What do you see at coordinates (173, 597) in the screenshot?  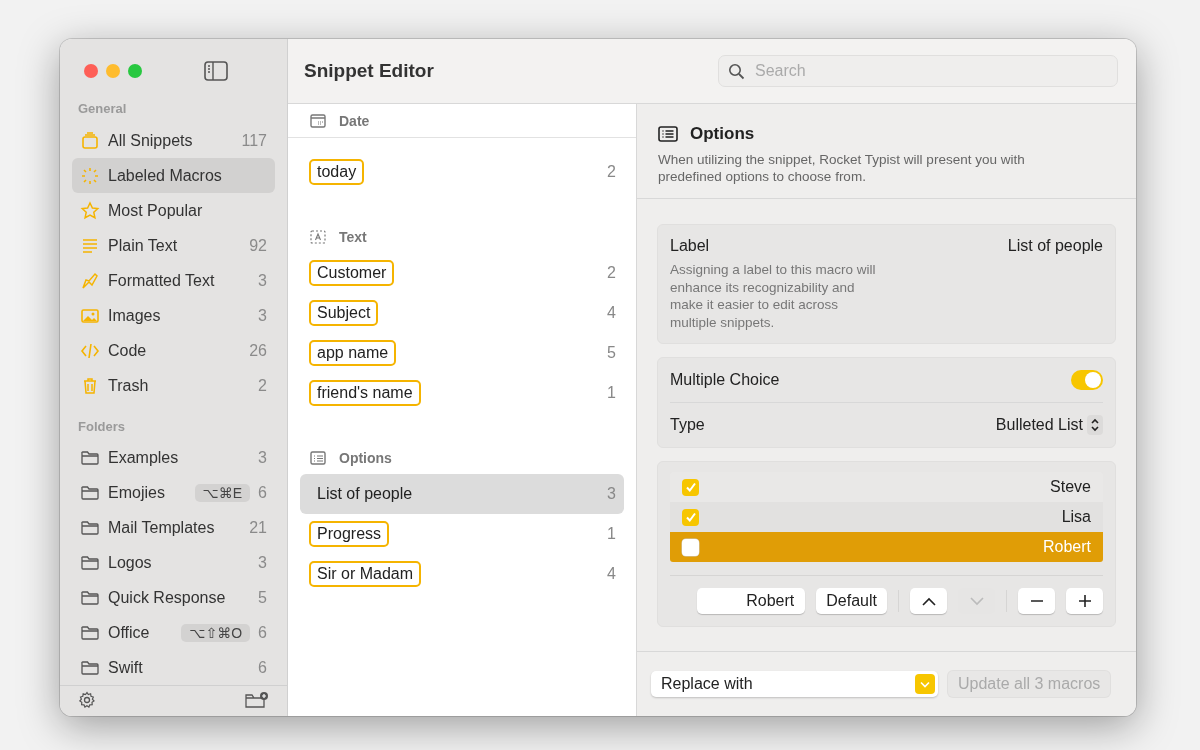 I see `sidebar-item: Quick Response 5` at bounding box center [173, 597].